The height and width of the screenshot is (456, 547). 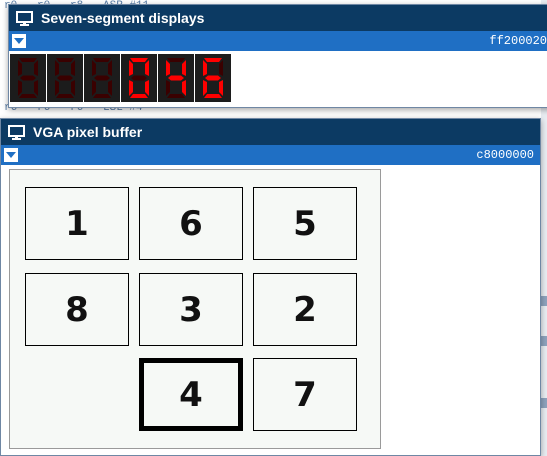 I want to click on vga-address: c8000000, so click(x=505, y=155).